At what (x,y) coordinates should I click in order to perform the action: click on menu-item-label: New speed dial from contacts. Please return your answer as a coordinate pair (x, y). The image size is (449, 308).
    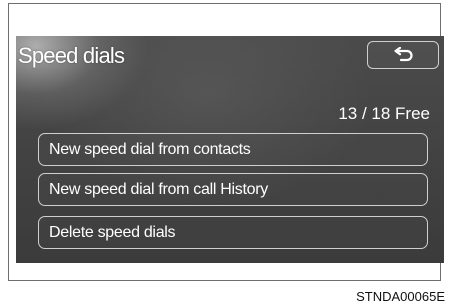
    Looking at the image, I should click on (150, 149).